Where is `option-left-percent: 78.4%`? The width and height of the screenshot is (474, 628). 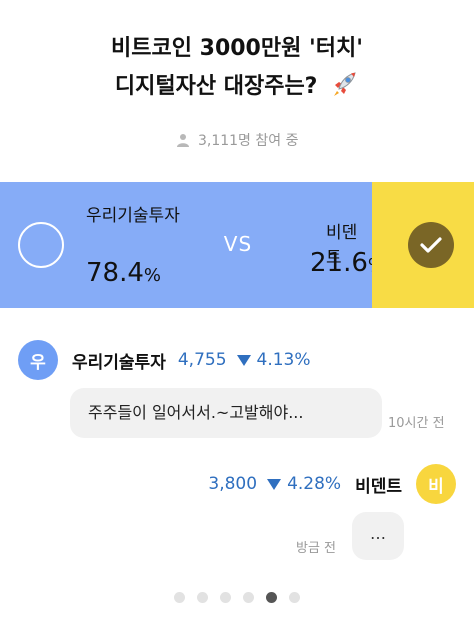
option-left-percent: 78.4% is located at coordinates (123, 273).